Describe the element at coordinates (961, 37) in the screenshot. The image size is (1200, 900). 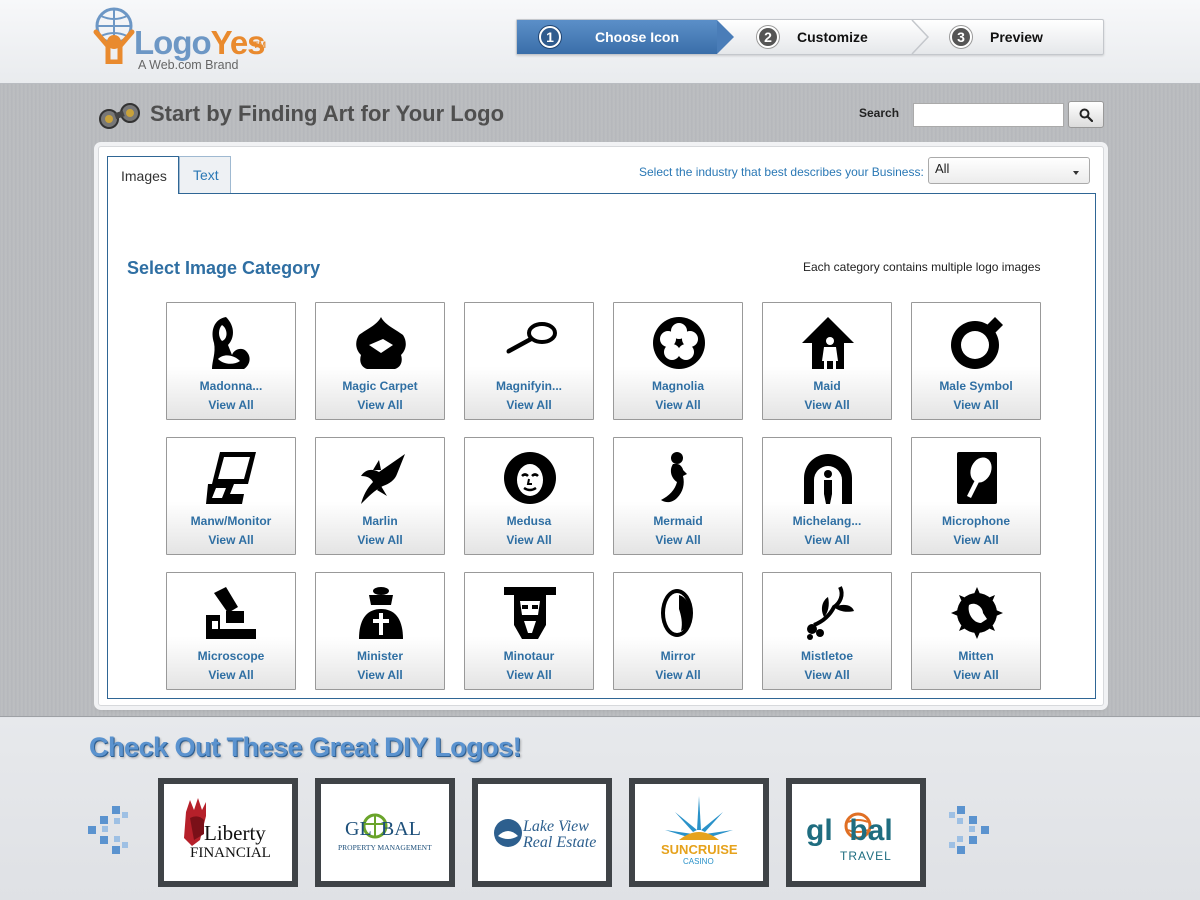
I see `step-number: 3` at that location.